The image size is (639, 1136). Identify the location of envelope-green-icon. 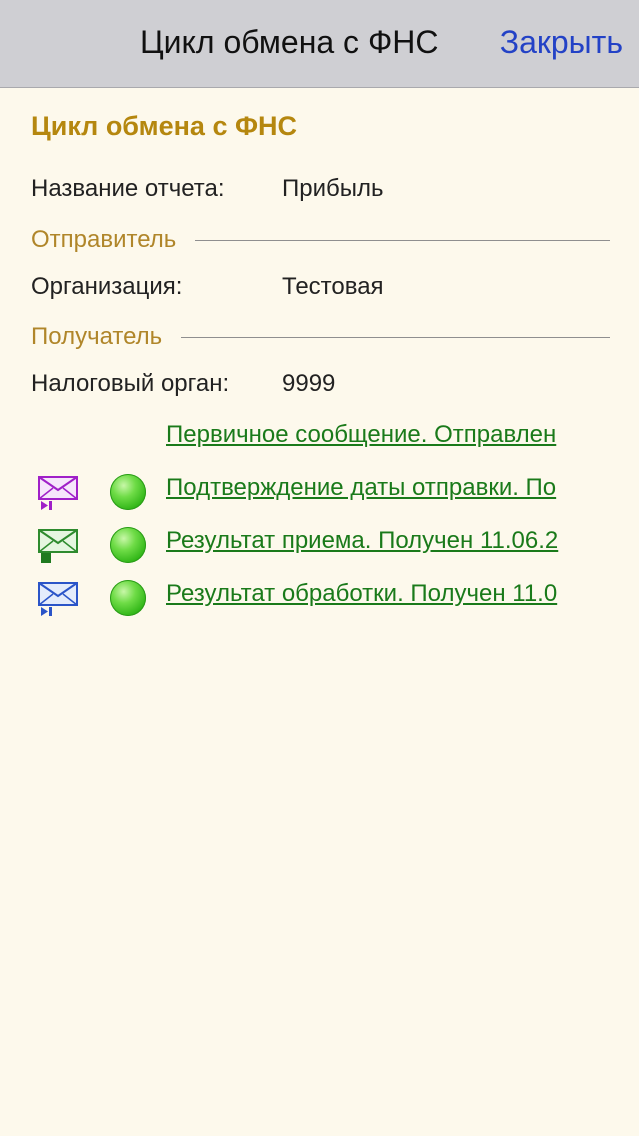
(58, 546).